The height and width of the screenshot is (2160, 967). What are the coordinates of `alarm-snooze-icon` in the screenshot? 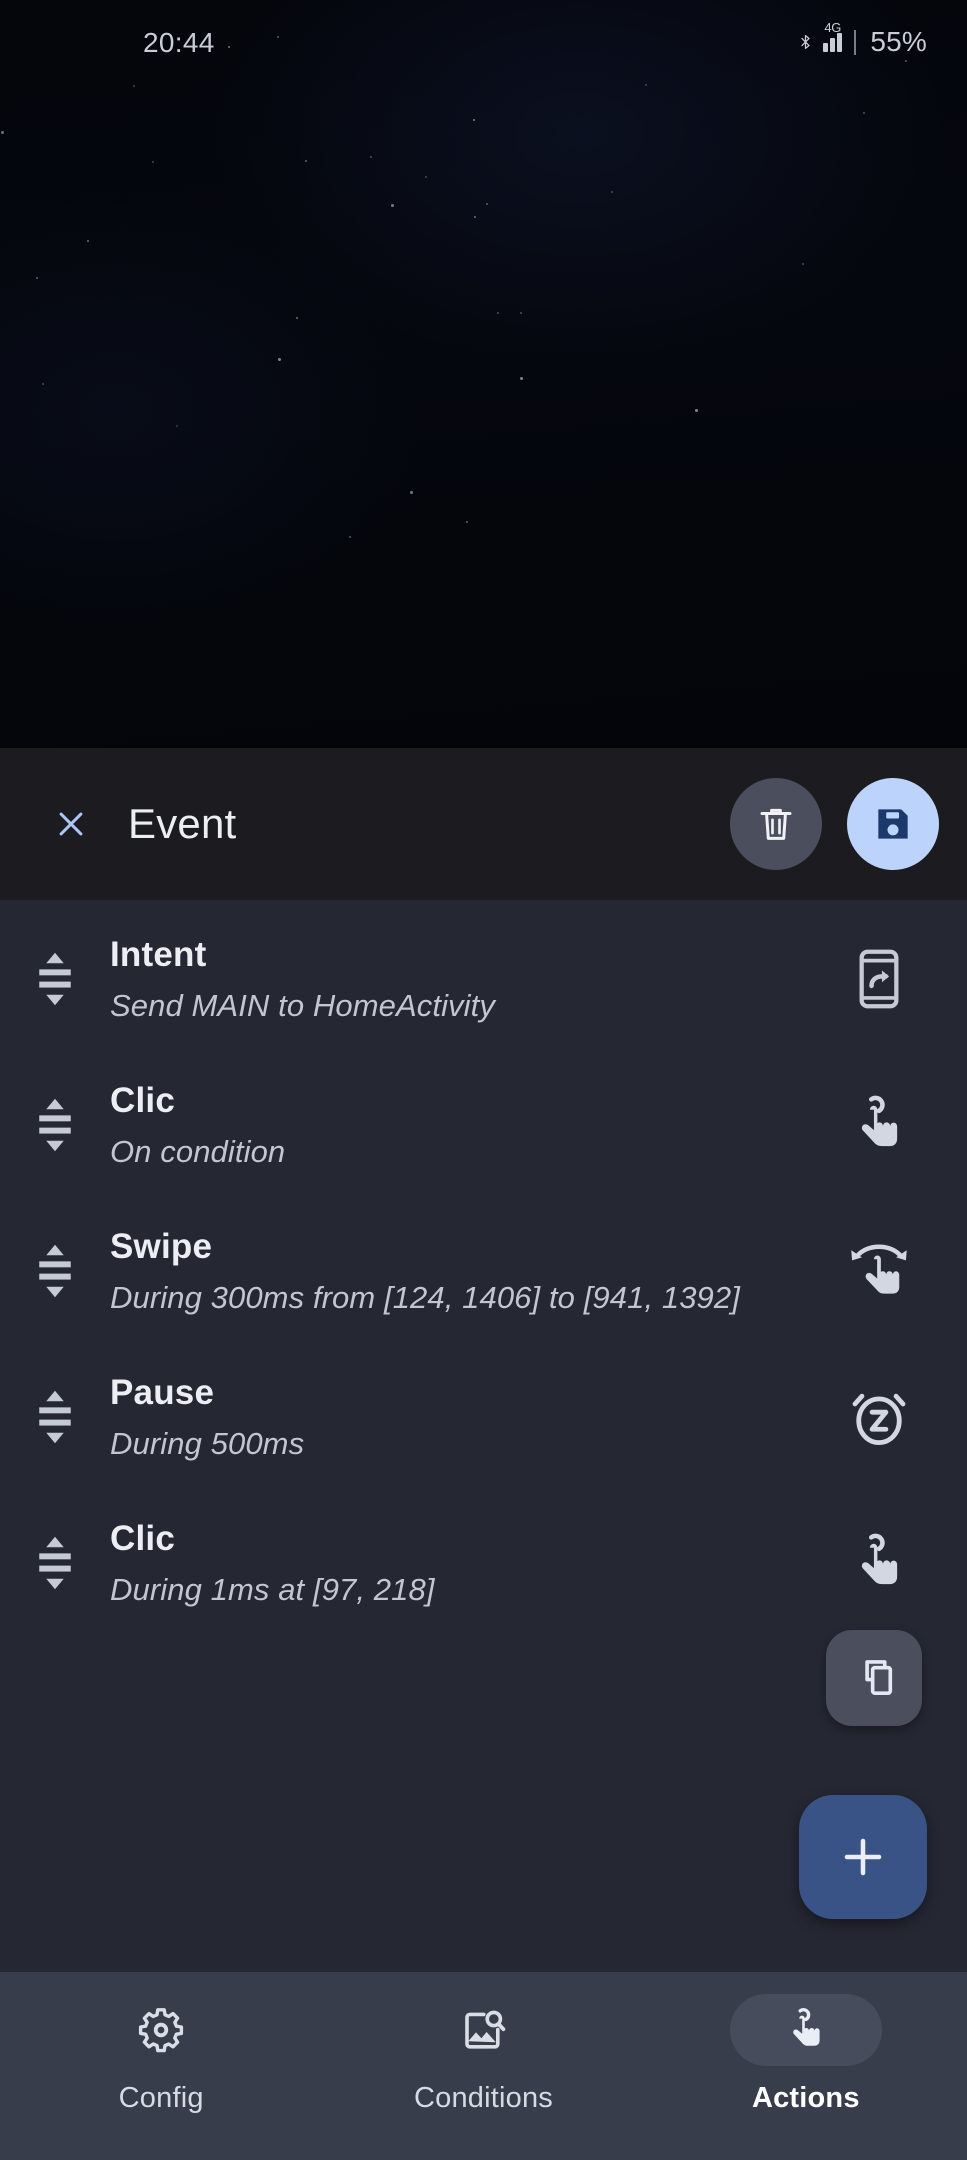 It's located at (879, 1419).